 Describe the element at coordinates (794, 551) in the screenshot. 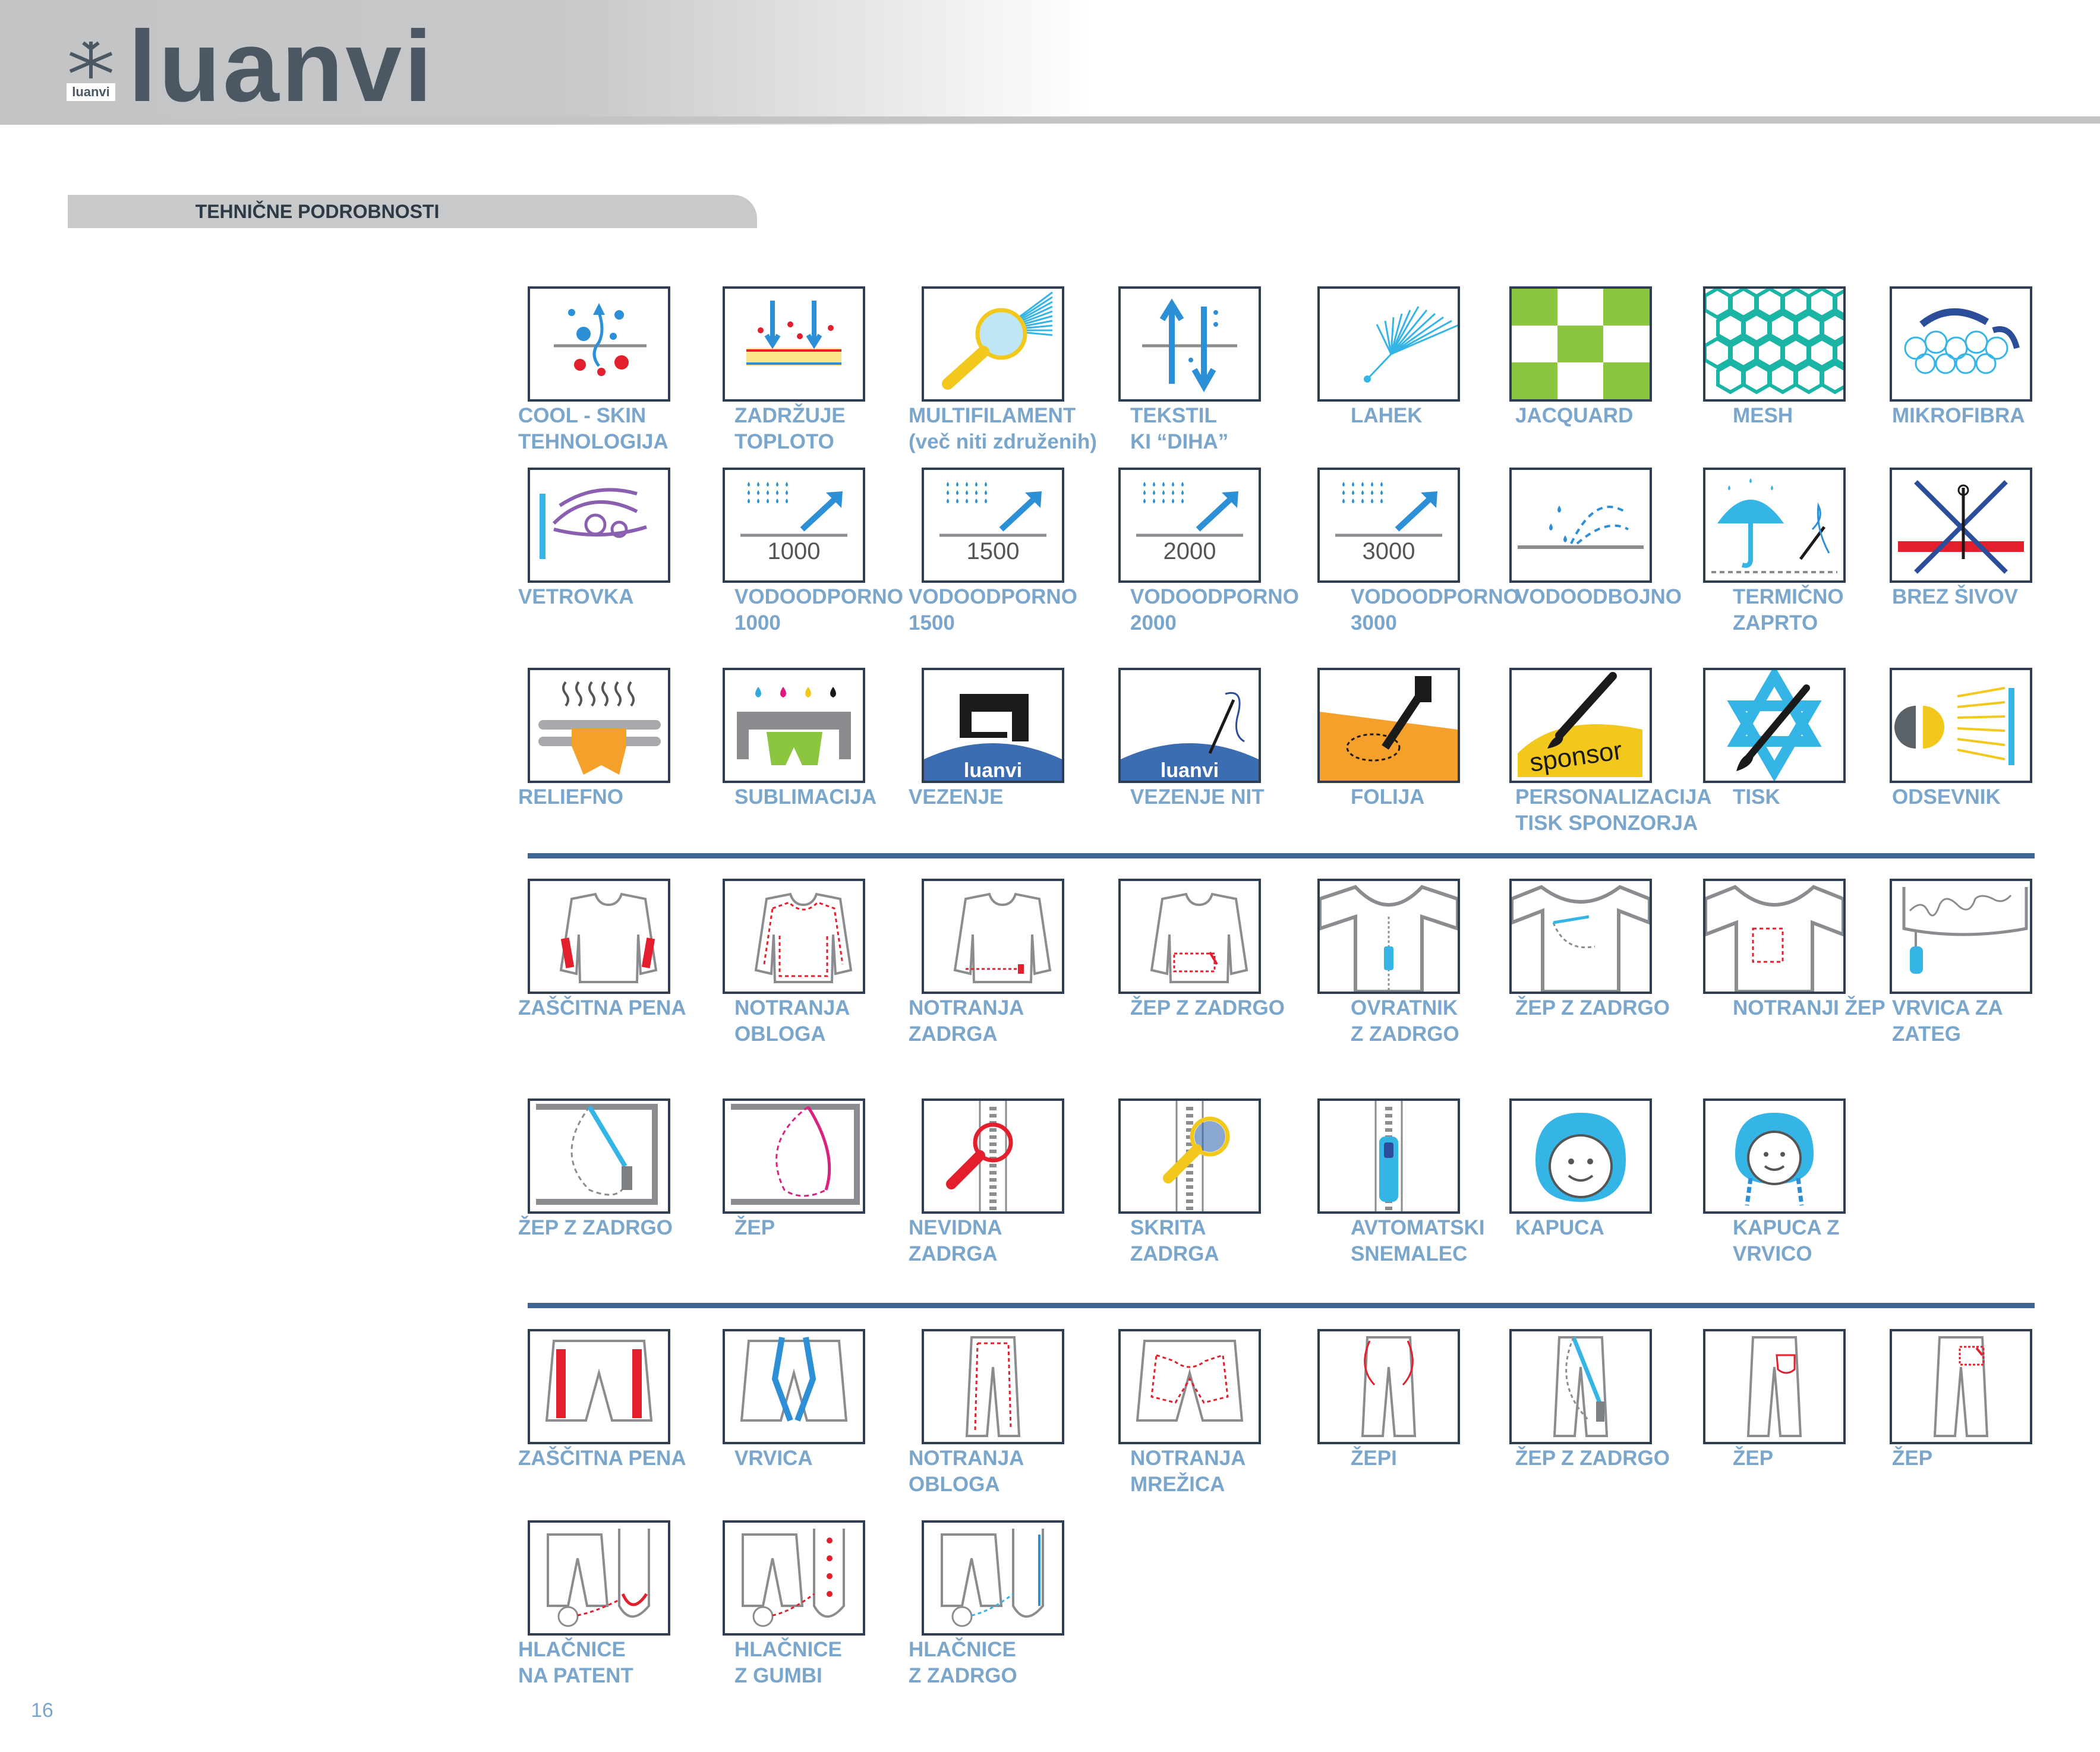

I see `svg-text: 1000` at that location.